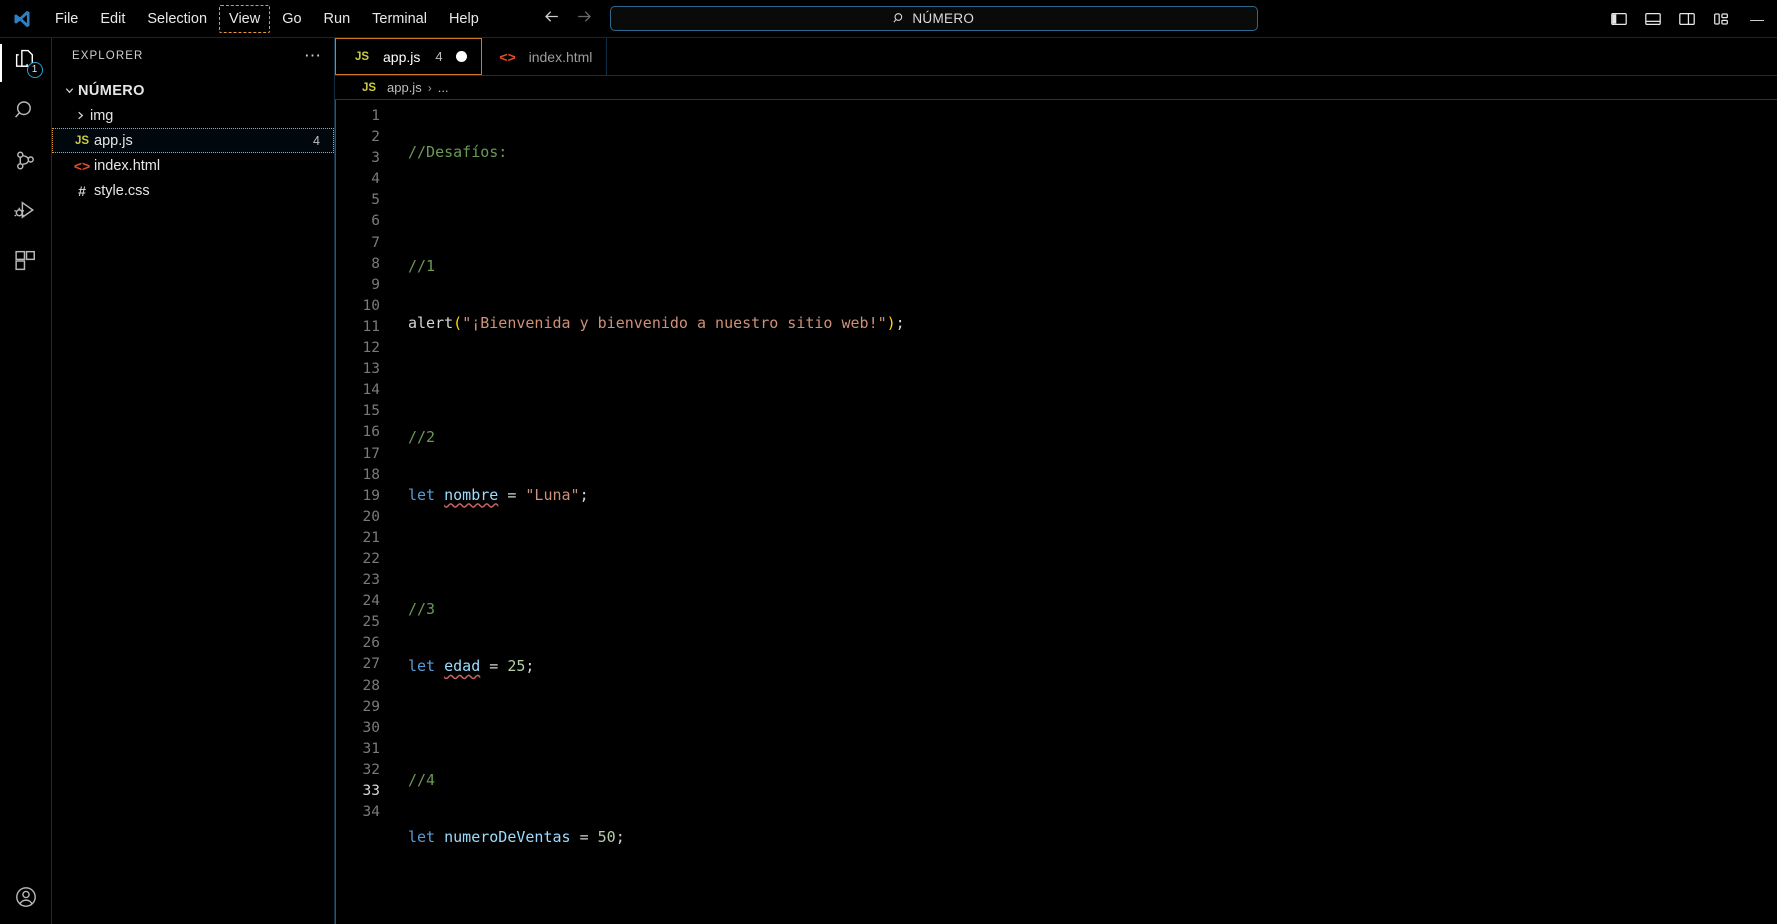  Describe the element at coordinates (108, 56) in the screenshot. I see `sidebar-title-label: EXPLORER` at that location.